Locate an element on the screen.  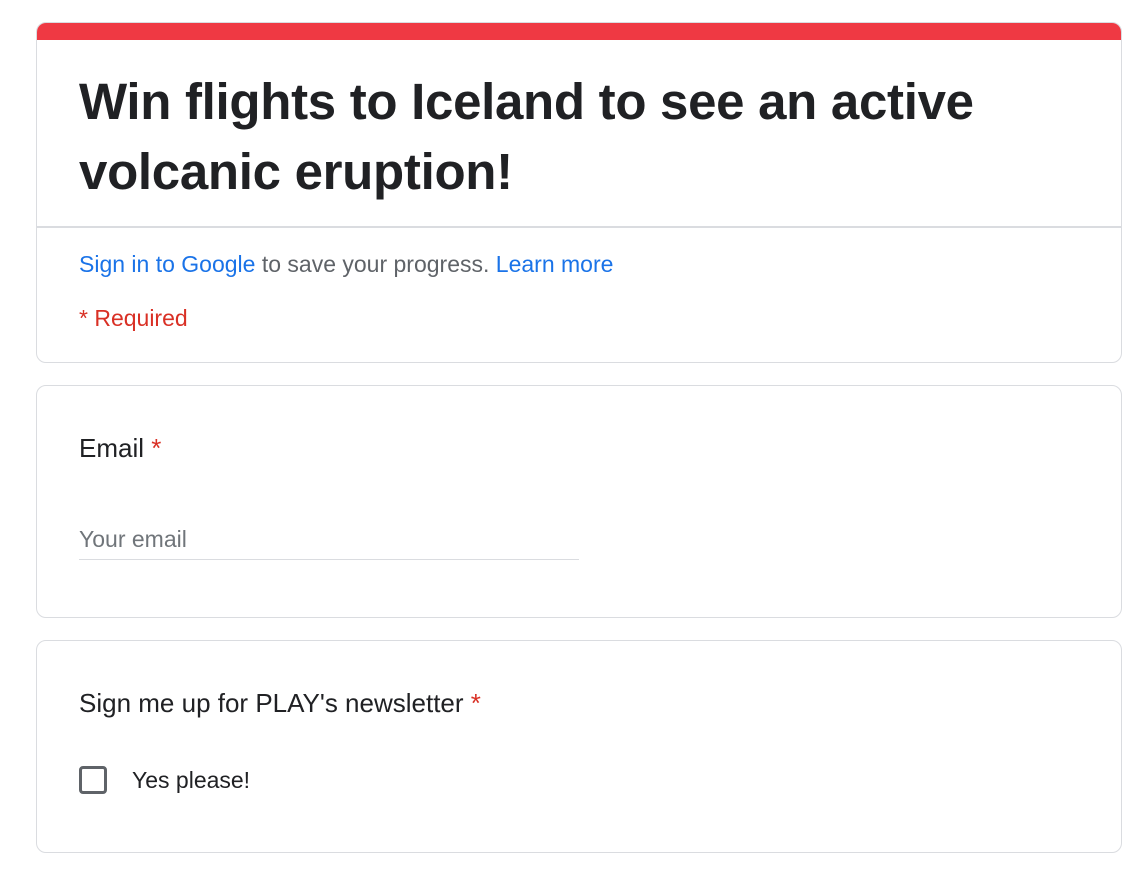
header-divider is located at coordinates (579, 227).